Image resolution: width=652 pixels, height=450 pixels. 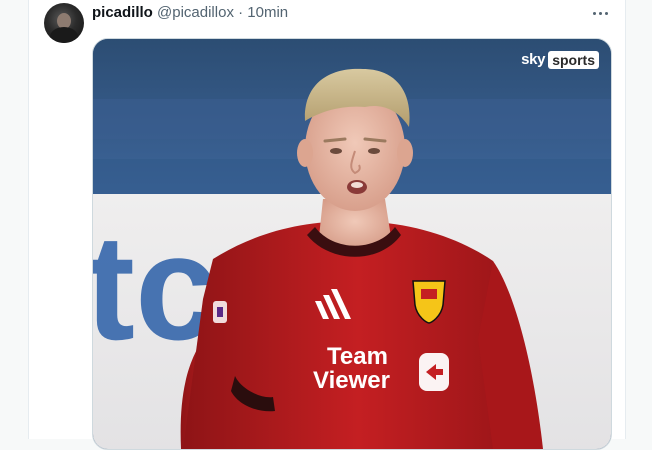 What do you see at coordinates (351, 380) in the screenshot?
I see `shirt-sponsor-line2: Viewer` at bounding box center [351, 380].